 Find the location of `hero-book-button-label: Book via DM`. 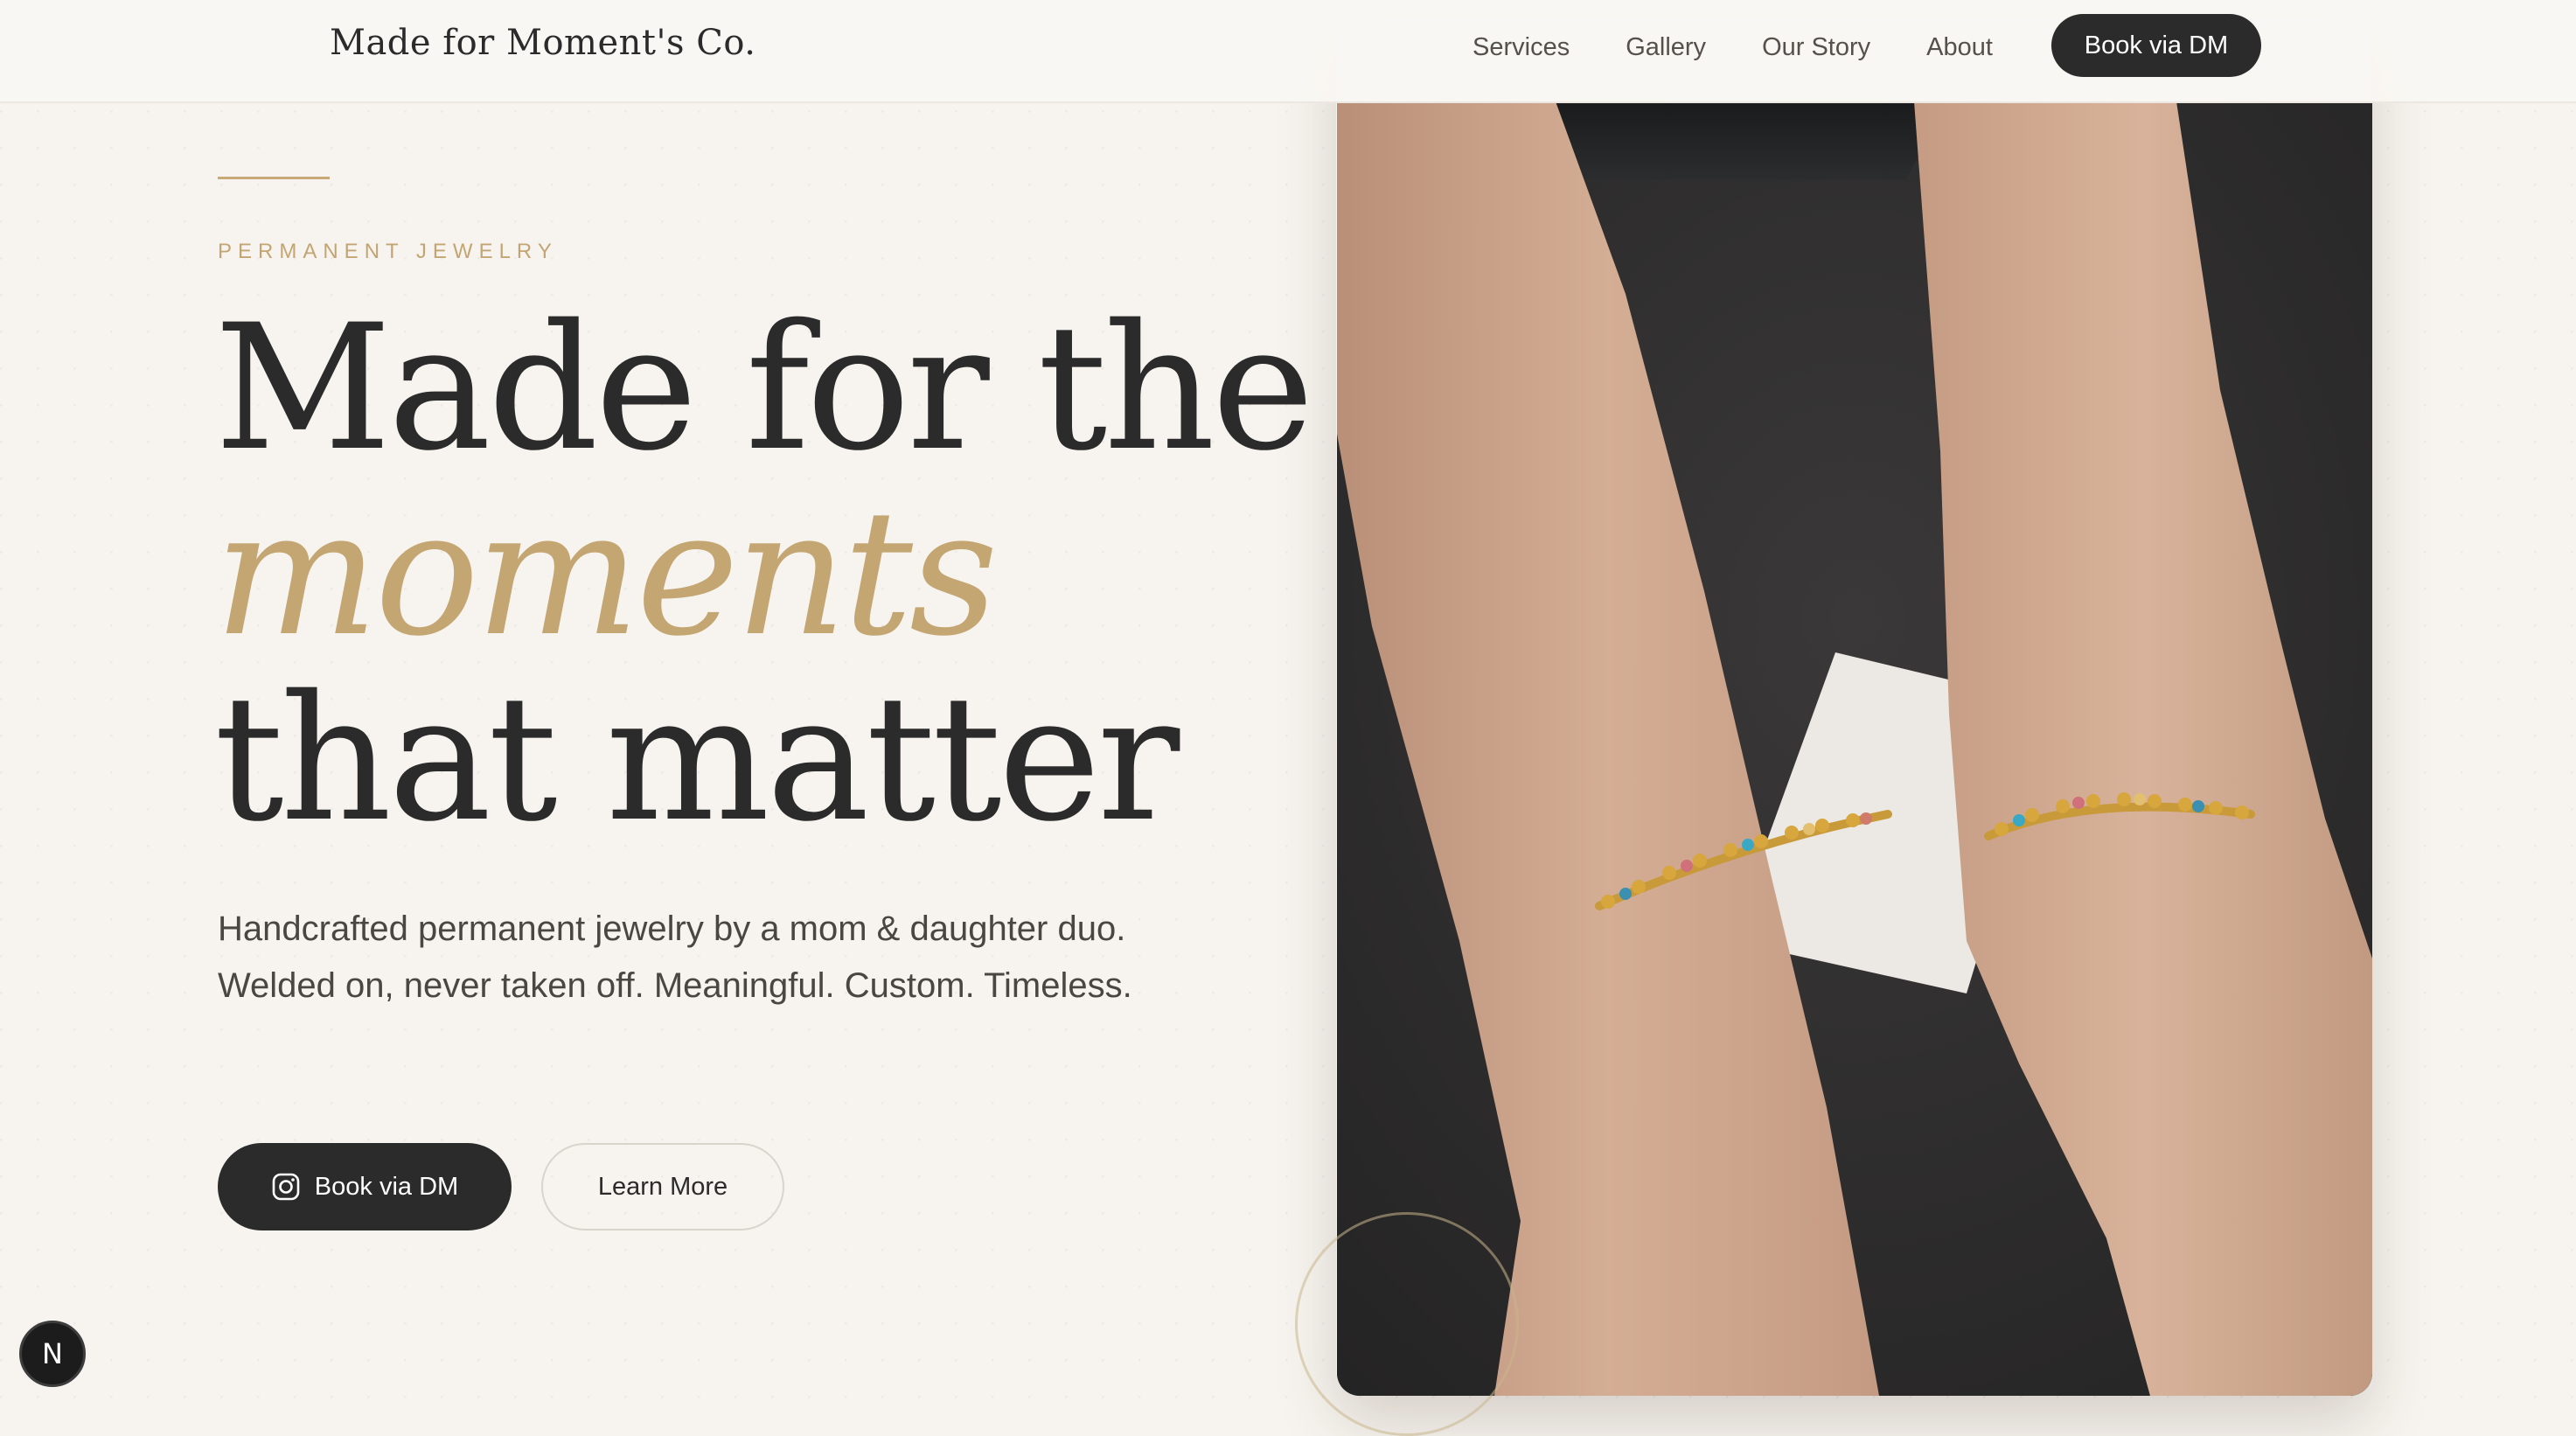

hero-book-button-label: Book via DM is located at coordinates (386, 1186).